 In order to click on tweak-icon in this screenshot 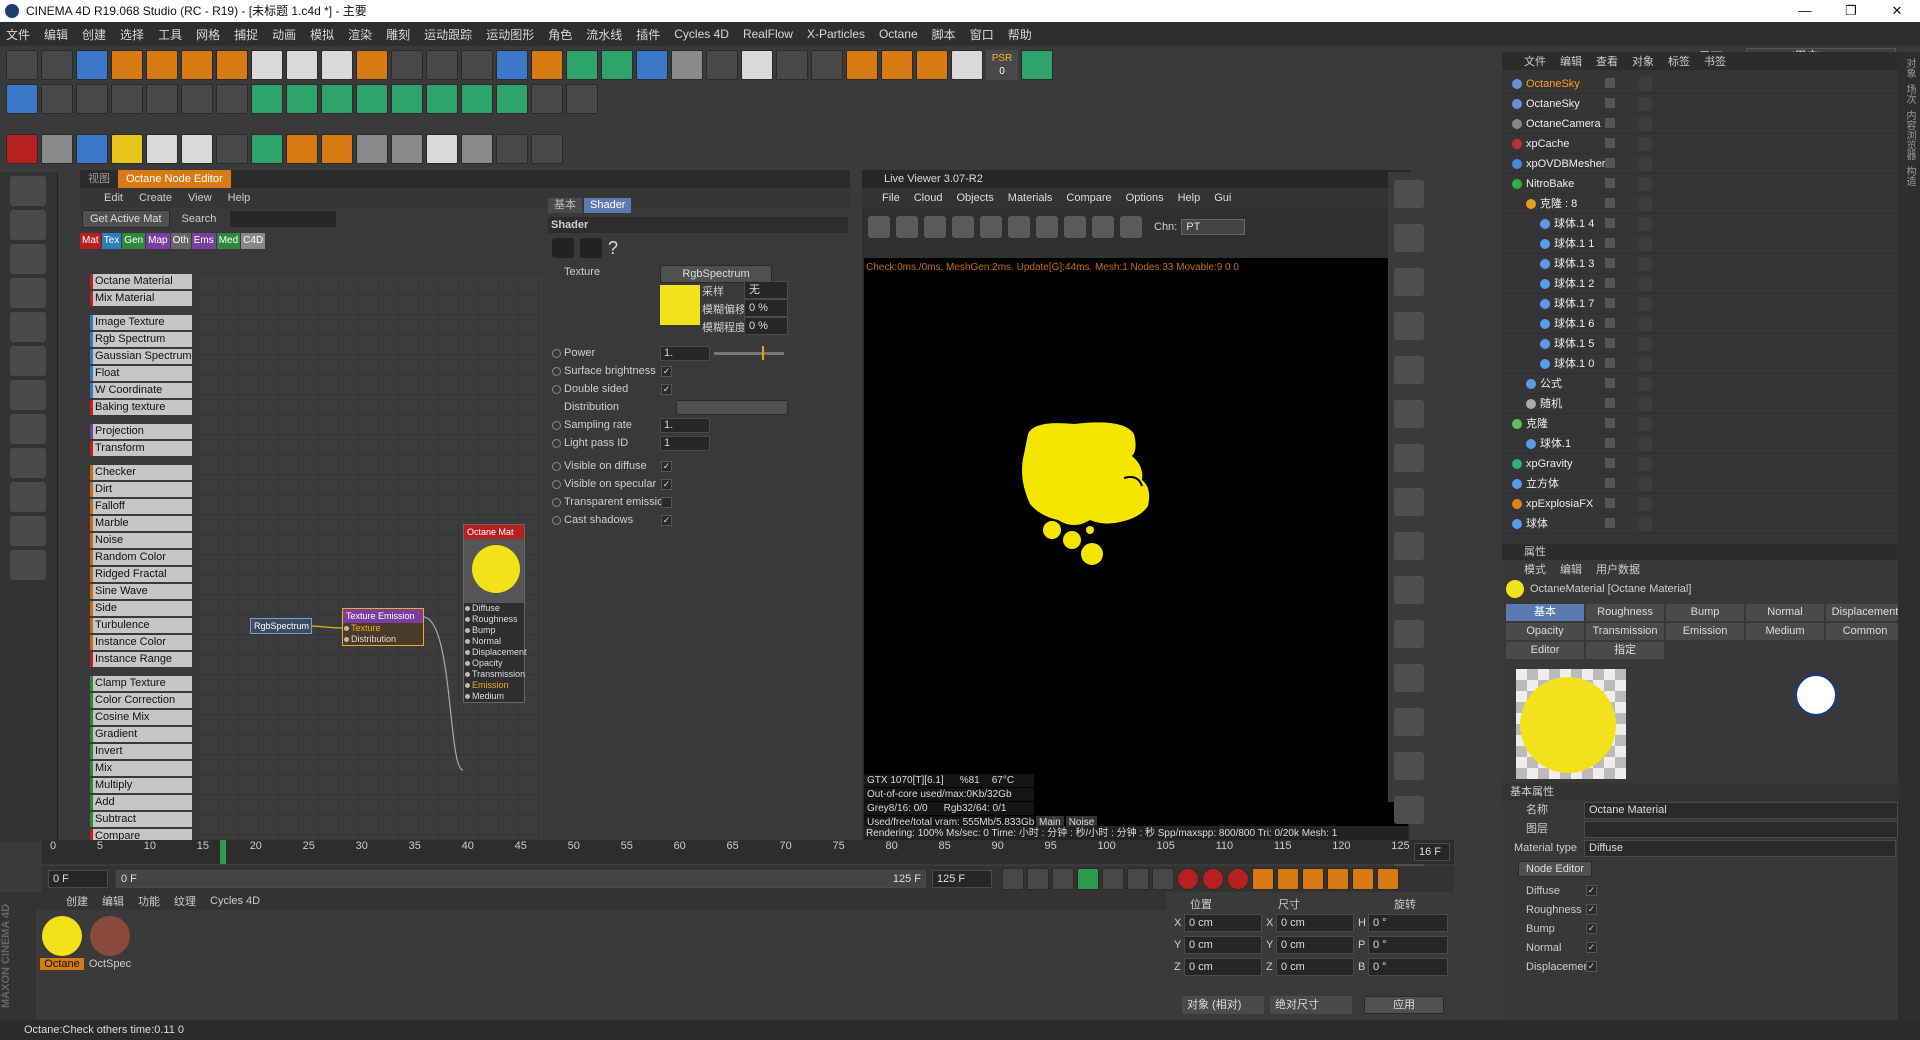, I will do `click(28, 429)`.